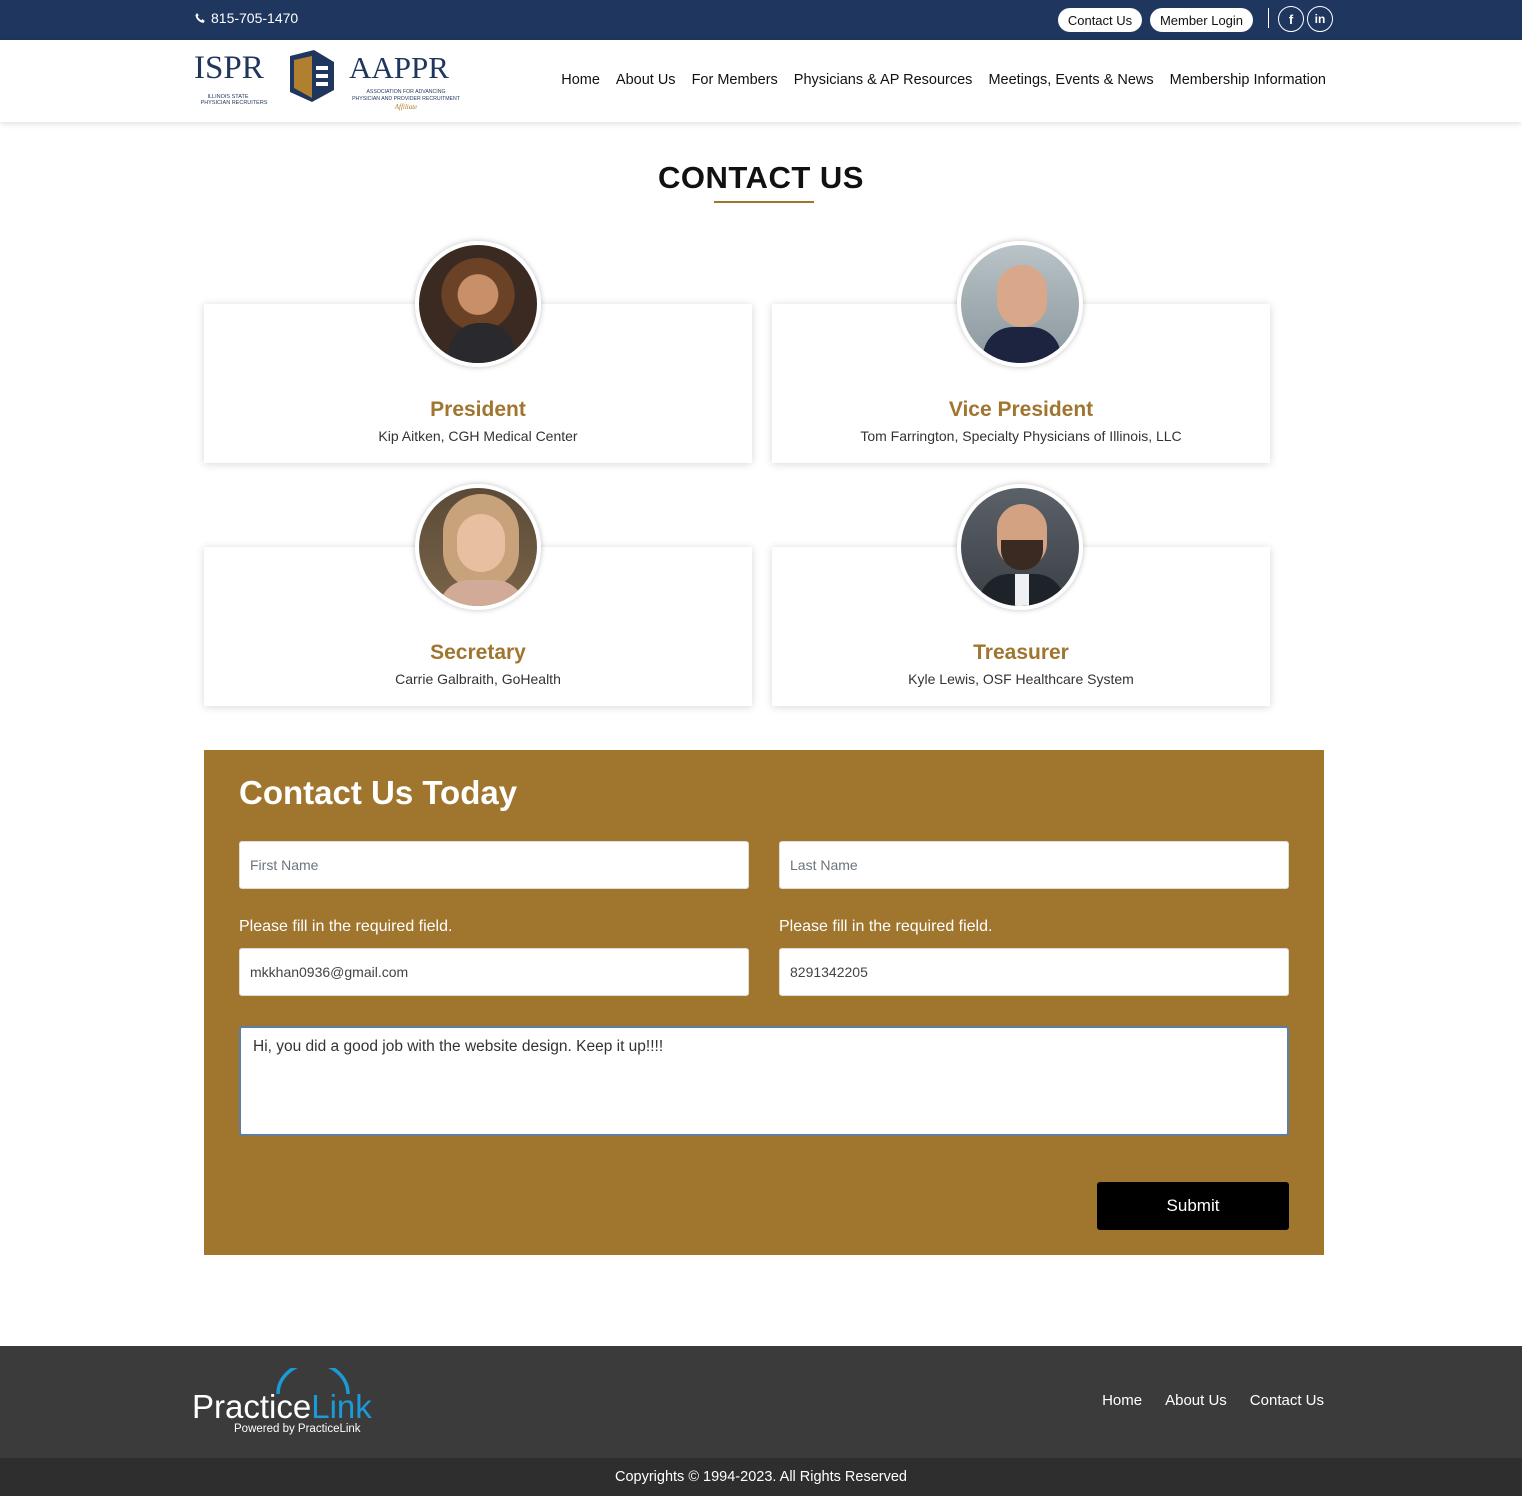  I want to click on last-name-placeholder: Last Name, so click(824, 865).